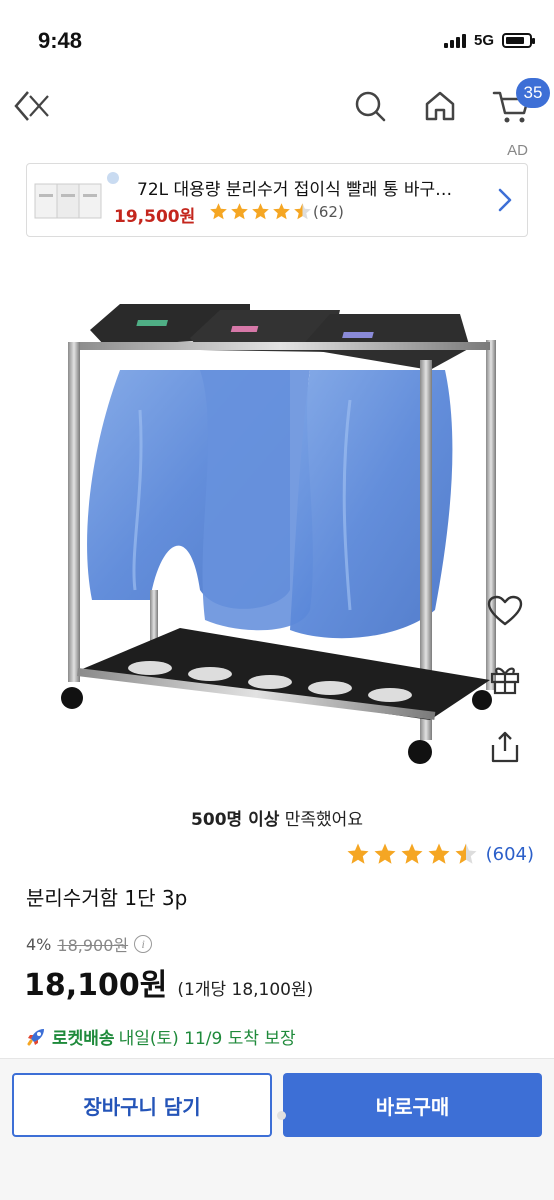 The height and width of the screenshot is (1200, 554). I want to click on ad-label: AD, so click(517, 150).